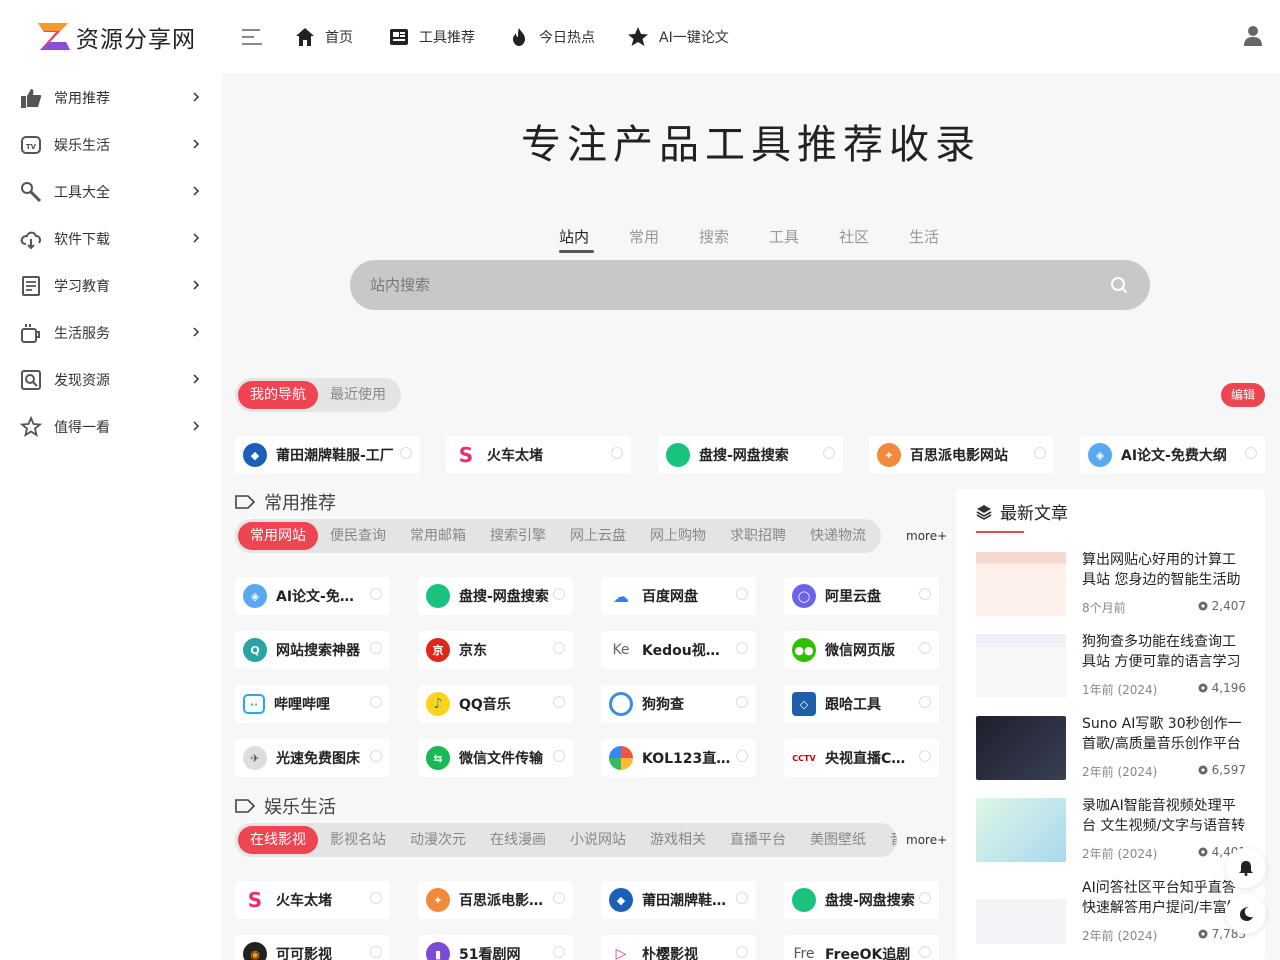 The image size is (1280, 960). Describe the element at coordinates (1164, 570) in the screenshot. I see `article-title: 算出网贴心好用的计算工具站 您身边的智能生活助手` at that location.